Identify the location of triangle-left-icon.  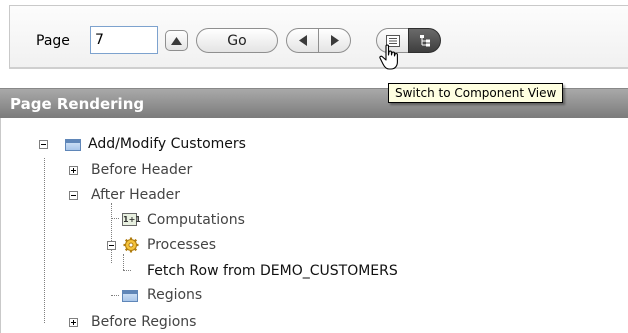
(302, 40).